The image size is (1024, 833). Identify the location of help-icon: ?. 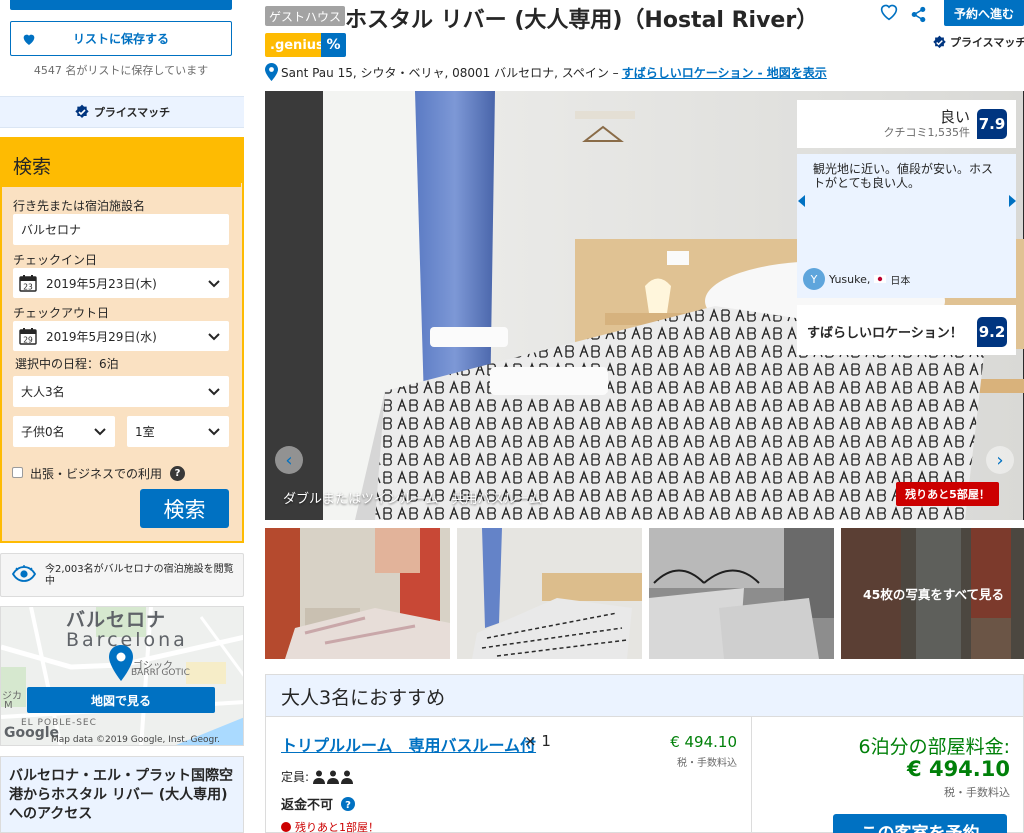
(178, 473).